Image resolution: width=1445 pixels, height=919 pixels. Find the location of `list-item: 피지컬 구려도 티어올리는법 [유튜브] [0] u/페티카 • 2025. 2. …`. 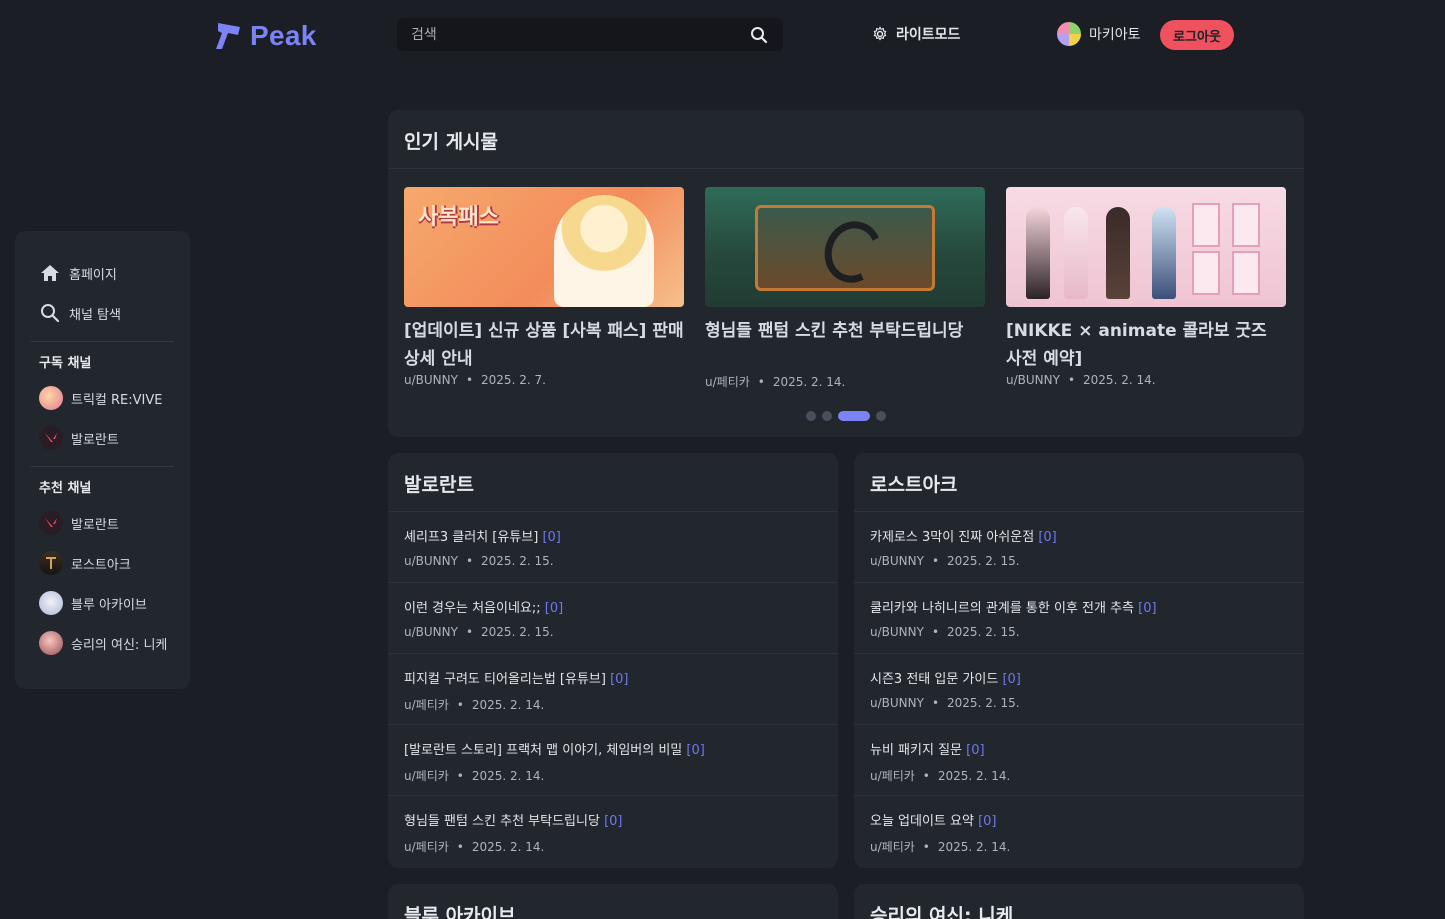

list-item: 피지컬 구려도 티어올리는법 [유튜브] [0] u/페티카 • 2025. 2. … is located at coordinates (613, 689).